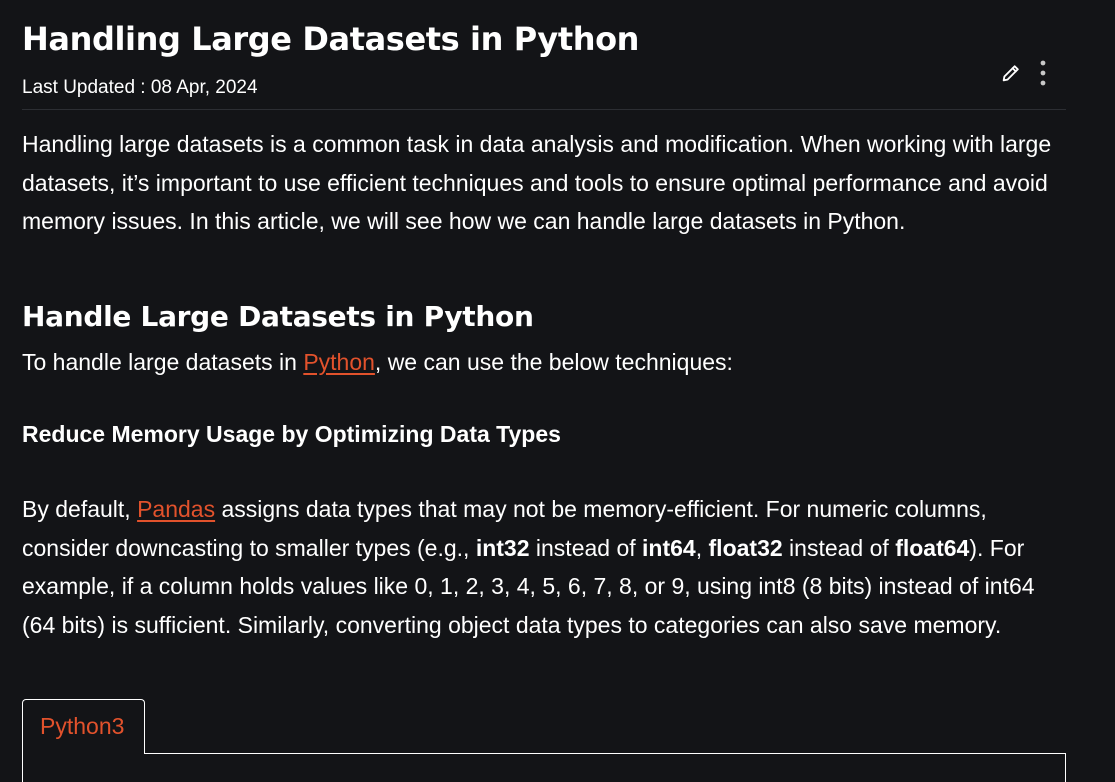  I want to click on page-title: Handling Large Datasets in Python, so click(331, 39).